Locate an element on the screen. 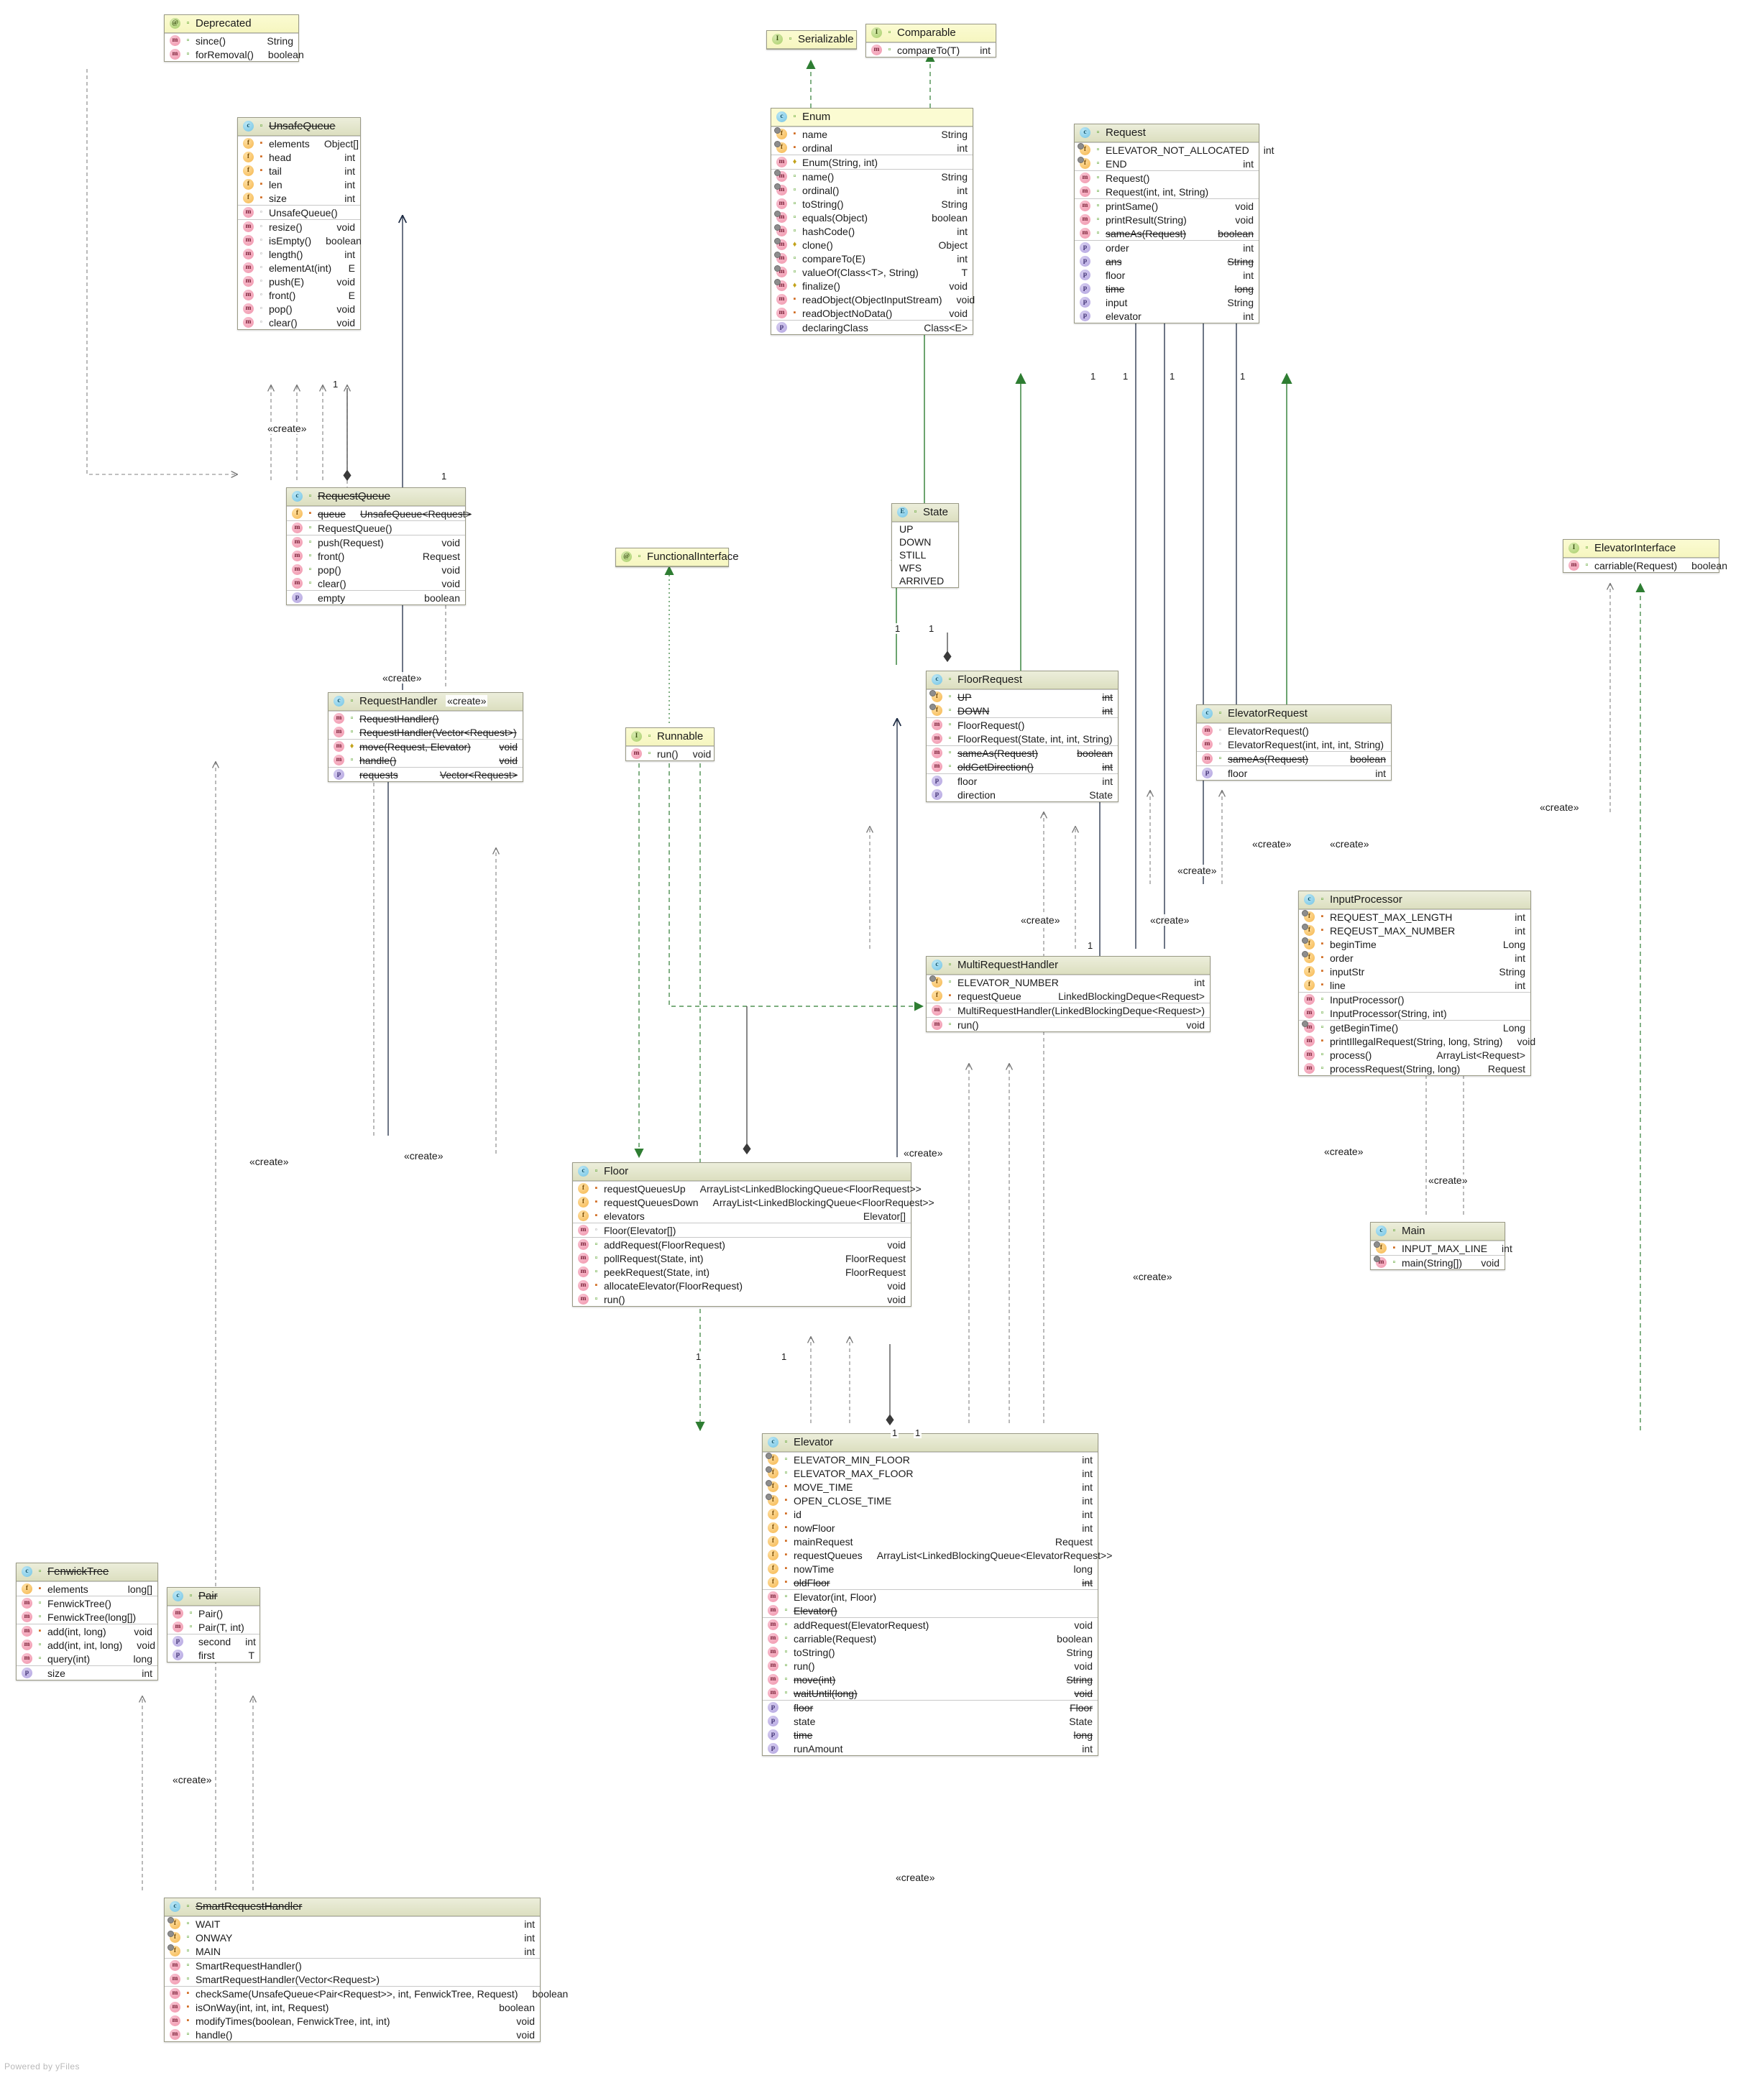  member-row: m ▫ ordinal() int is located at coordinates (872, 190).